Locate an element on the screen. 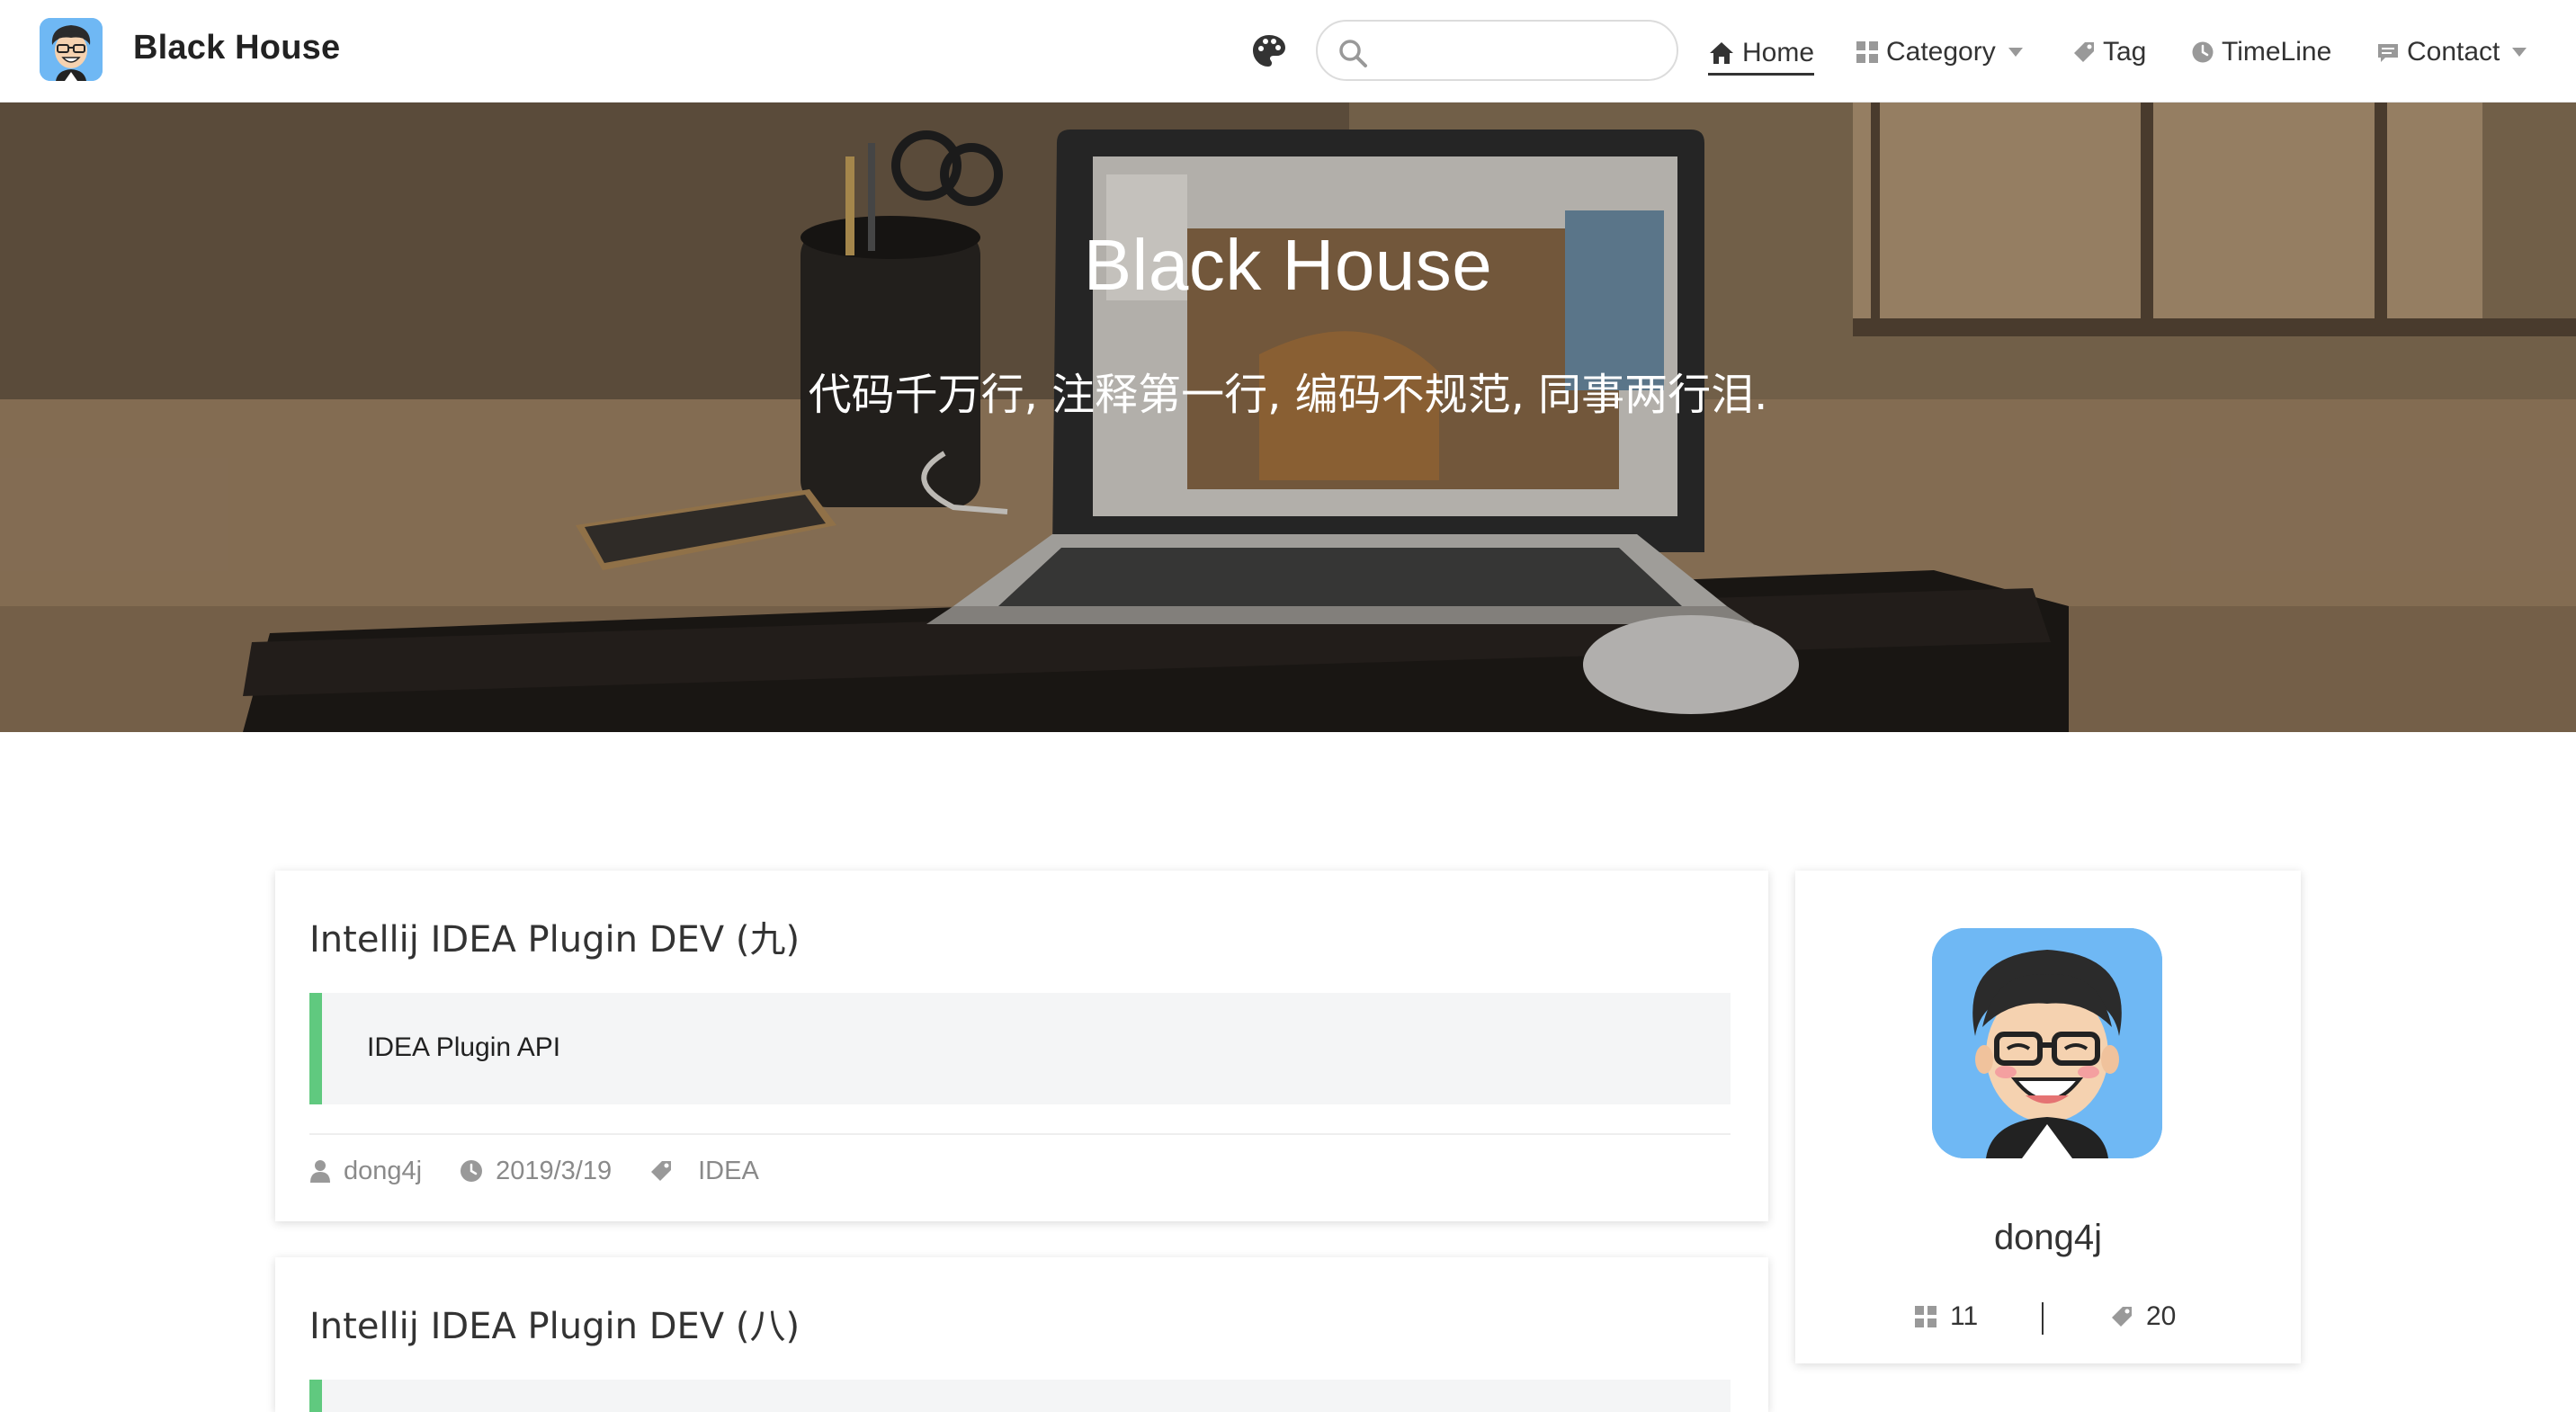  post-meta: dong4j 2019/3/19 IDEA is located at coordinates (534, 1171).